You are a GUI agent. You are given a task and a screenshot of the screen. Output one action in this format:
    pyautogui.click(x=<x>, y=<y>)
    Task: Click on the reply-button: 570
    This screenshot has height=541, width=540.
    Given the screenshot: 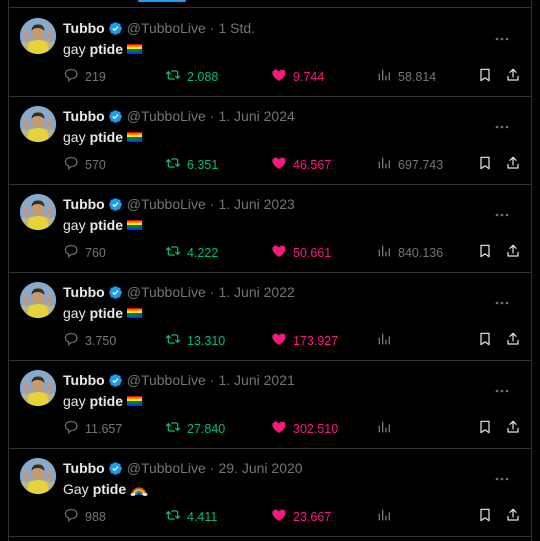 What is the action you would take?
    pyautogui.click(x=84, y=164)
    